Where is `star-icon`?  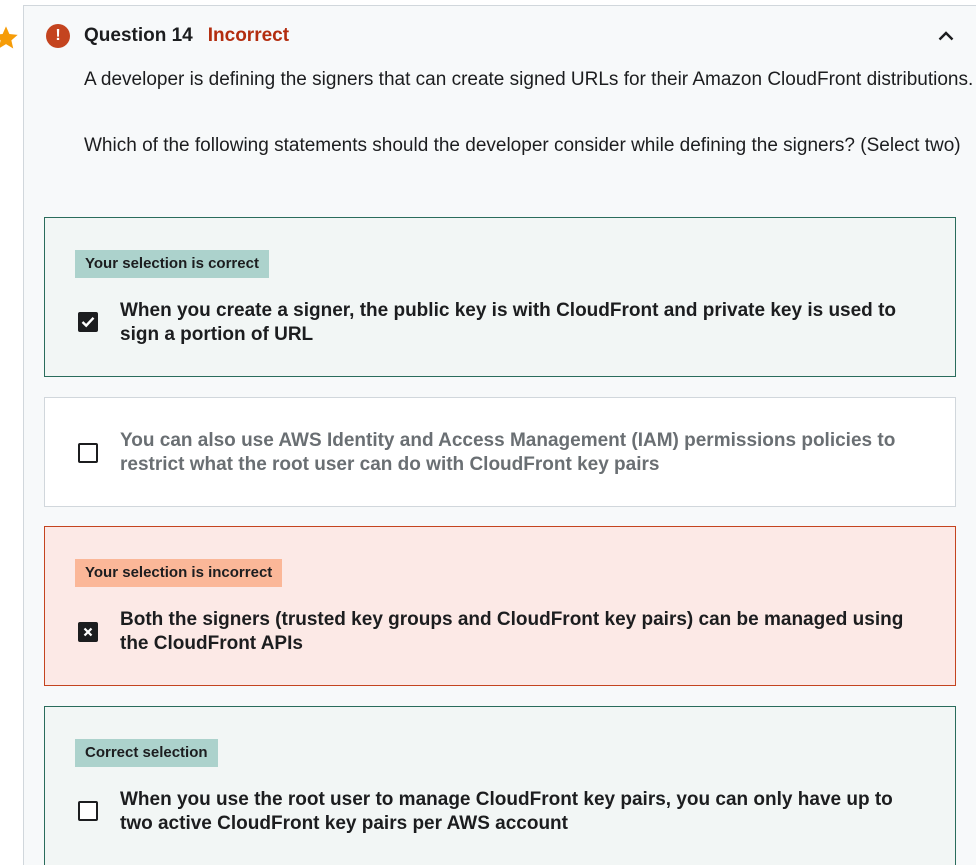 star-icon is located at coordinates (10, 38).